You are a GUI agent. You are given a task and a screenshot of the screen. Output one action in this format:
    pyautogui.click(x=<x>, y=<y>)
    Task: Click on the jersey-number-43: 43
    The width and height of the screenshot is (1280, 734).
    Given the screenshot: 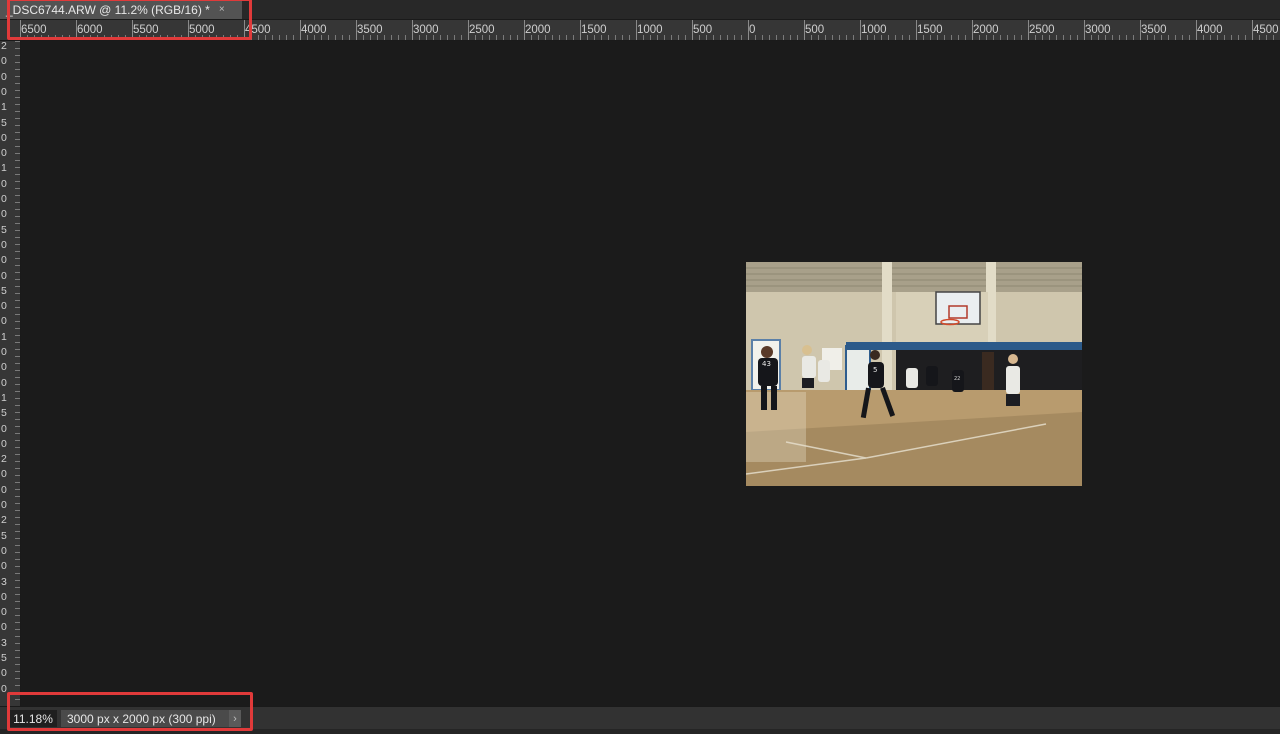 What is the action you would take?
    pyautogui.click(x=766, y=364)
    